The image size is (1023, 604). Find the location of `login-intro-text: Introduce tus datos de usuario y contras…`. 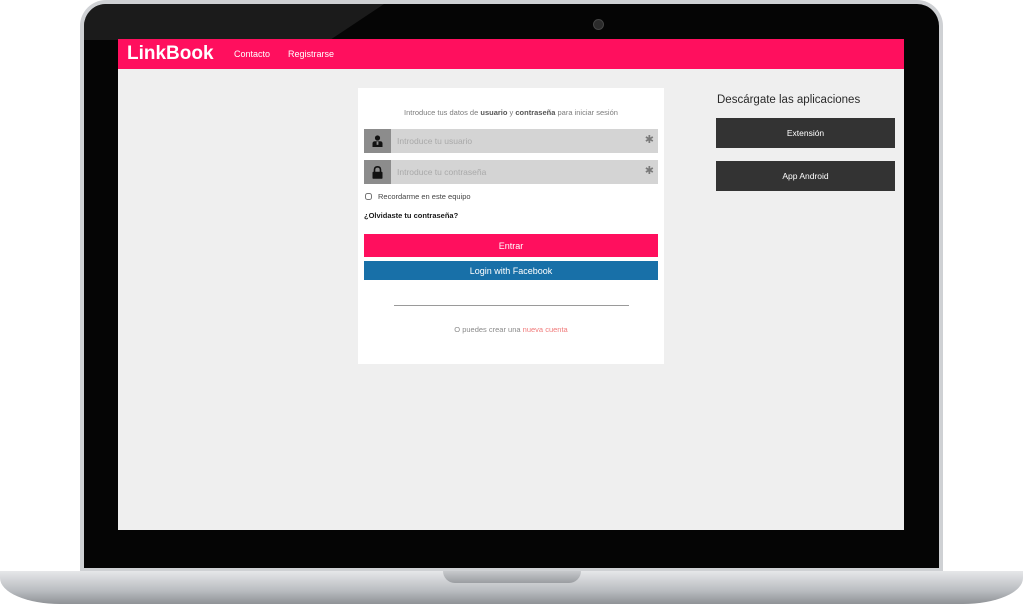

login-intro-text: Introduce tus datos de usuario y contras… is located at coordinates (511, 112).